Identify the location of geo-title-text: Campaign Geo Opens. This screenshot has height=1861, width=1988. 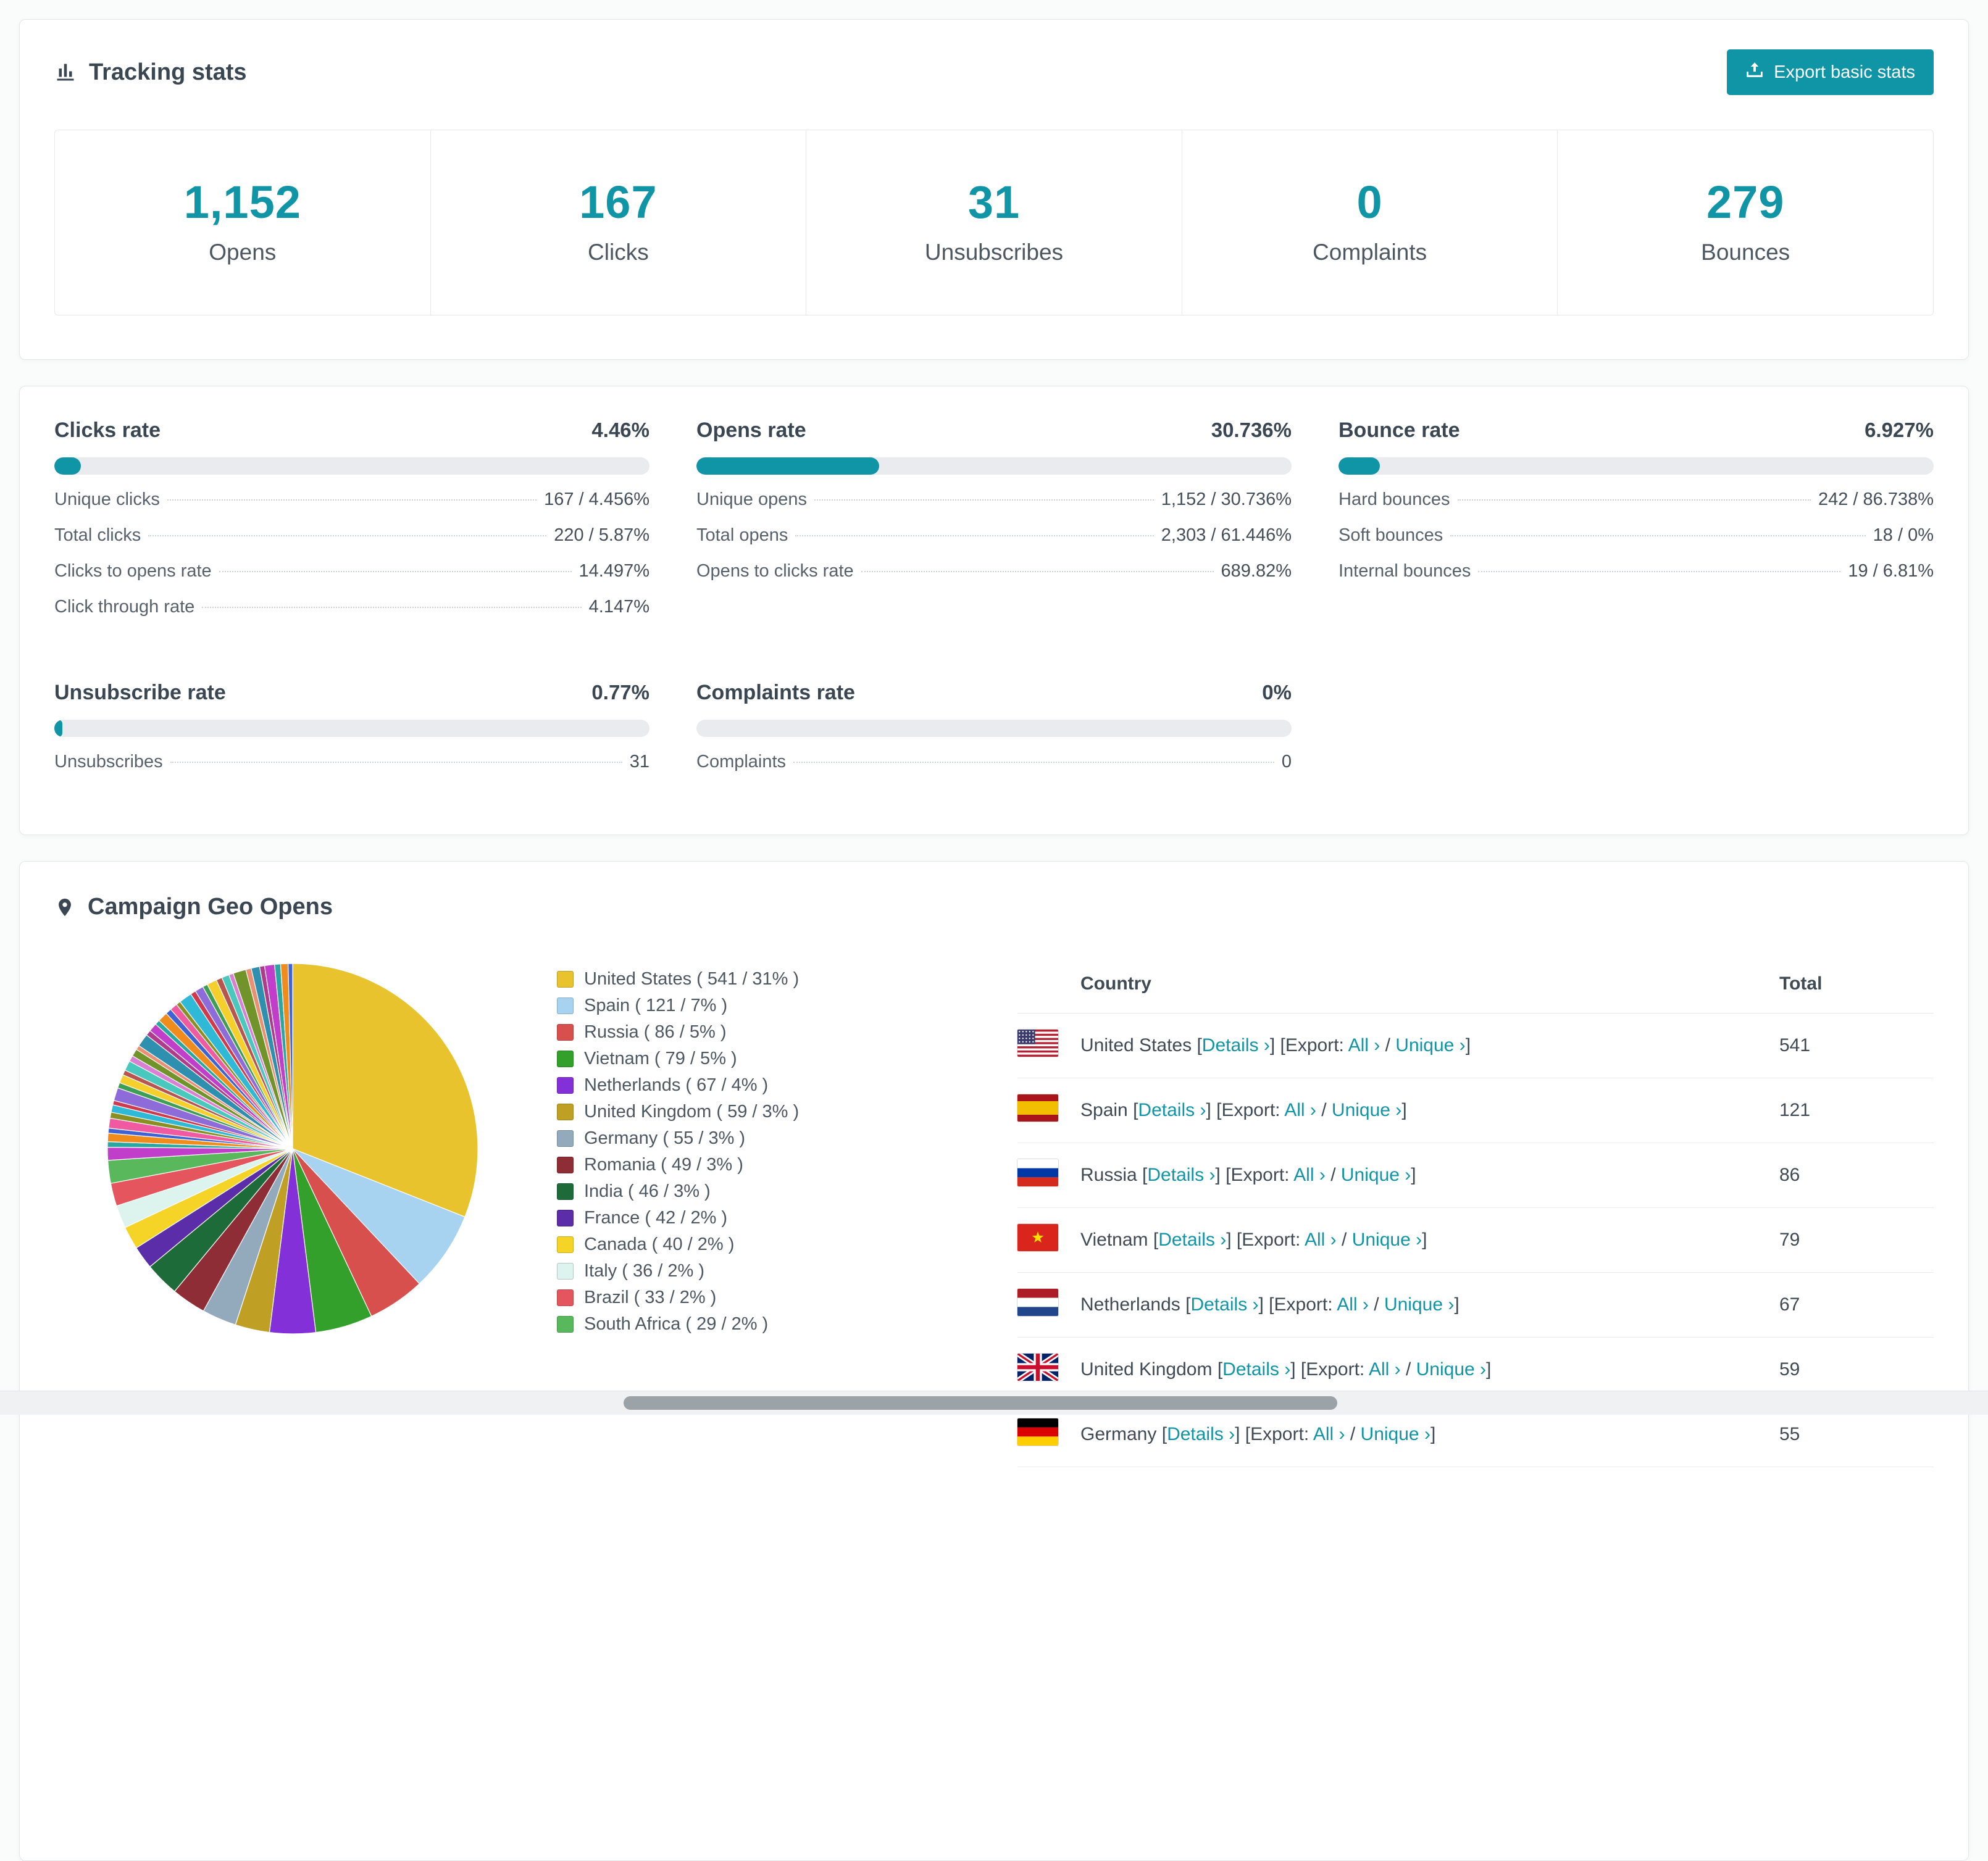
(210, 907).